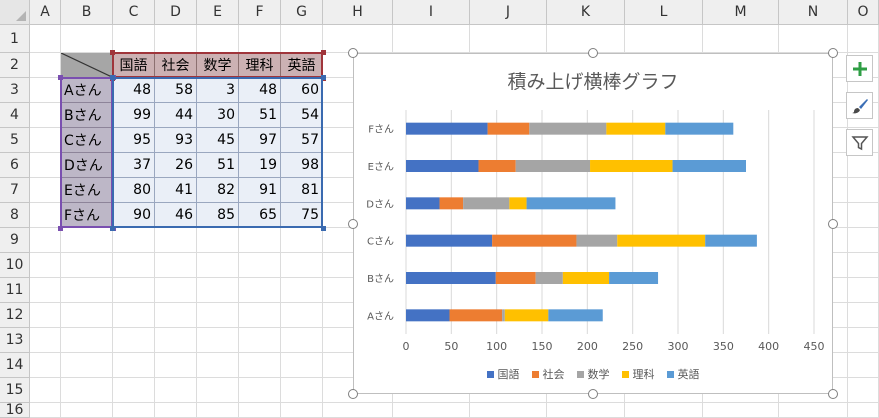  I want to click on column-header-n: N, so click(813, 12).